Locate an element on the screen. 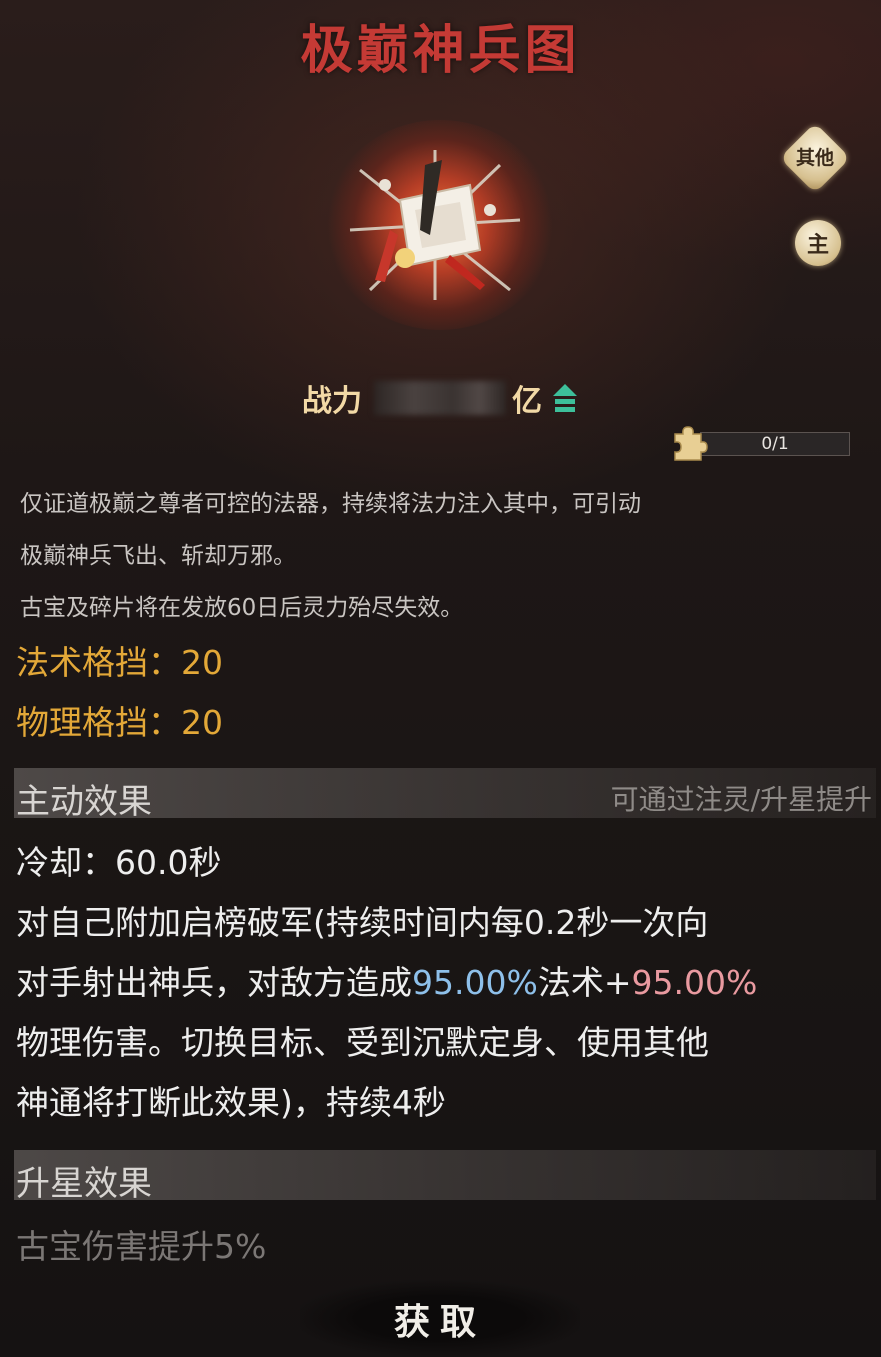 The image size is (881, 1357). active-effect-hint: 可通过注灵/升星提升 is located at coordinates (741, 799).